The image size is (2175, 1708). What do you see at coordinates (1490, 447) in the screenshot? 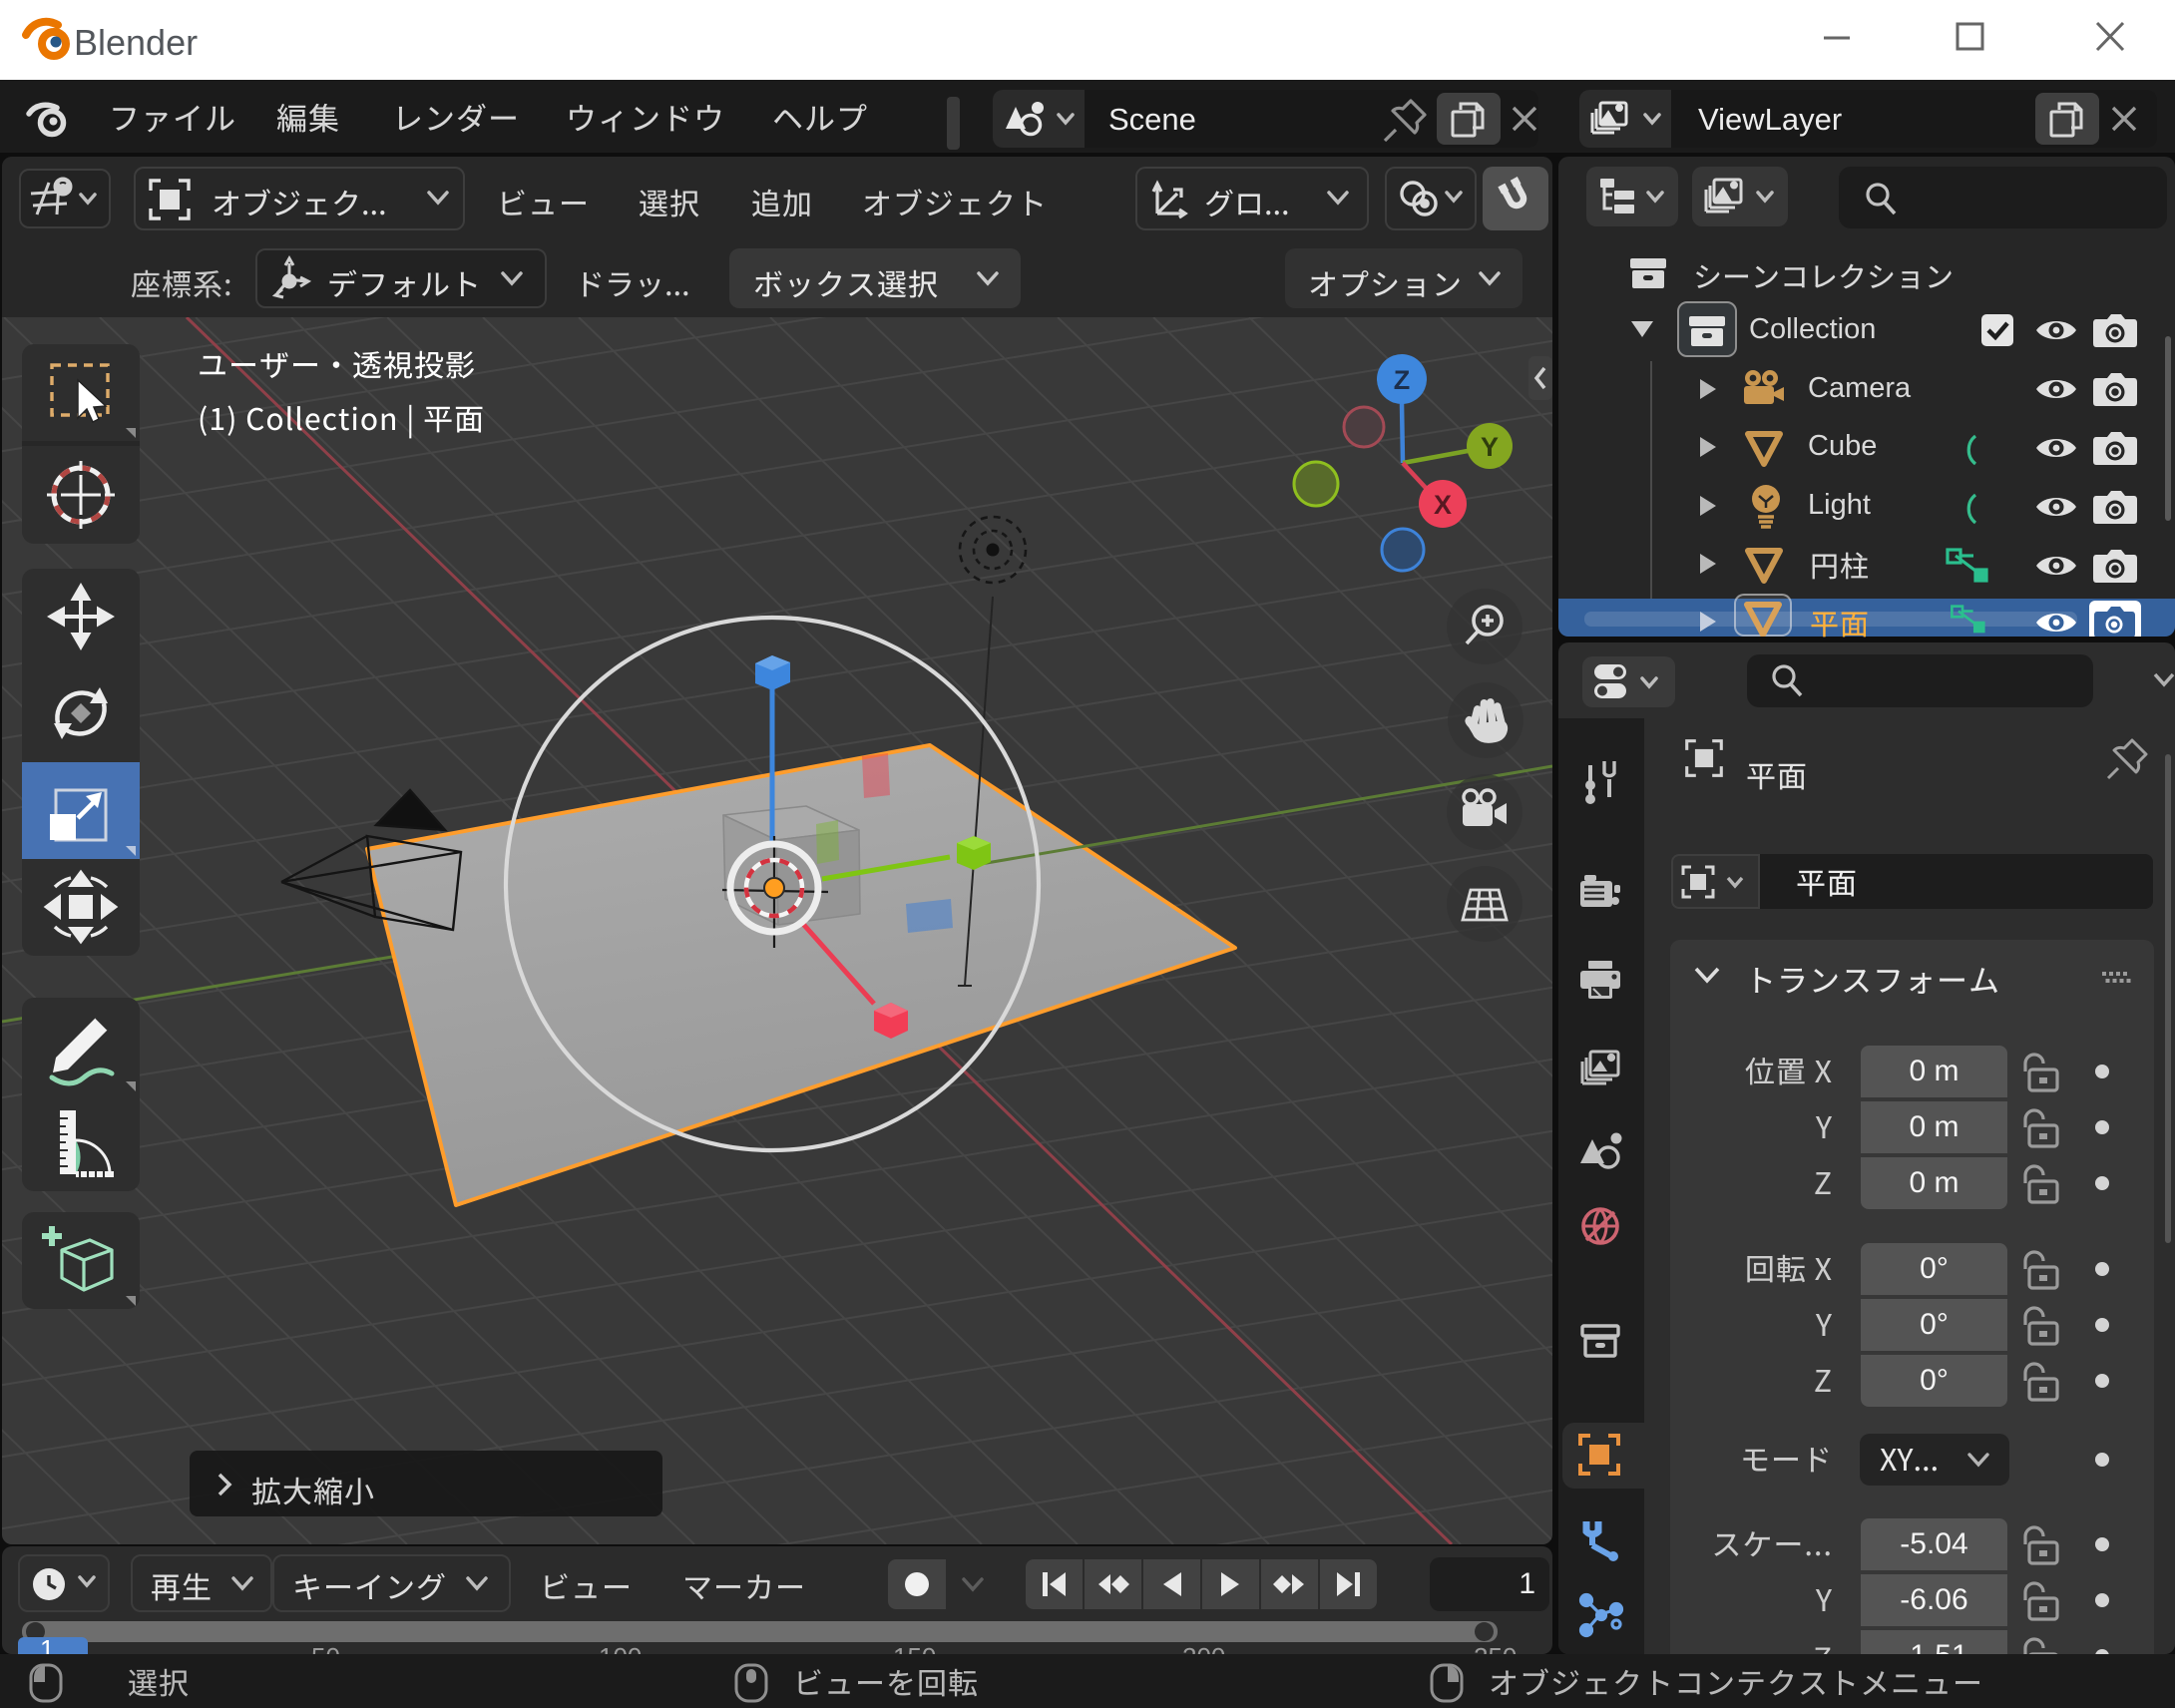
I see `svg-text: Y` at bounding box center [1490, 447].